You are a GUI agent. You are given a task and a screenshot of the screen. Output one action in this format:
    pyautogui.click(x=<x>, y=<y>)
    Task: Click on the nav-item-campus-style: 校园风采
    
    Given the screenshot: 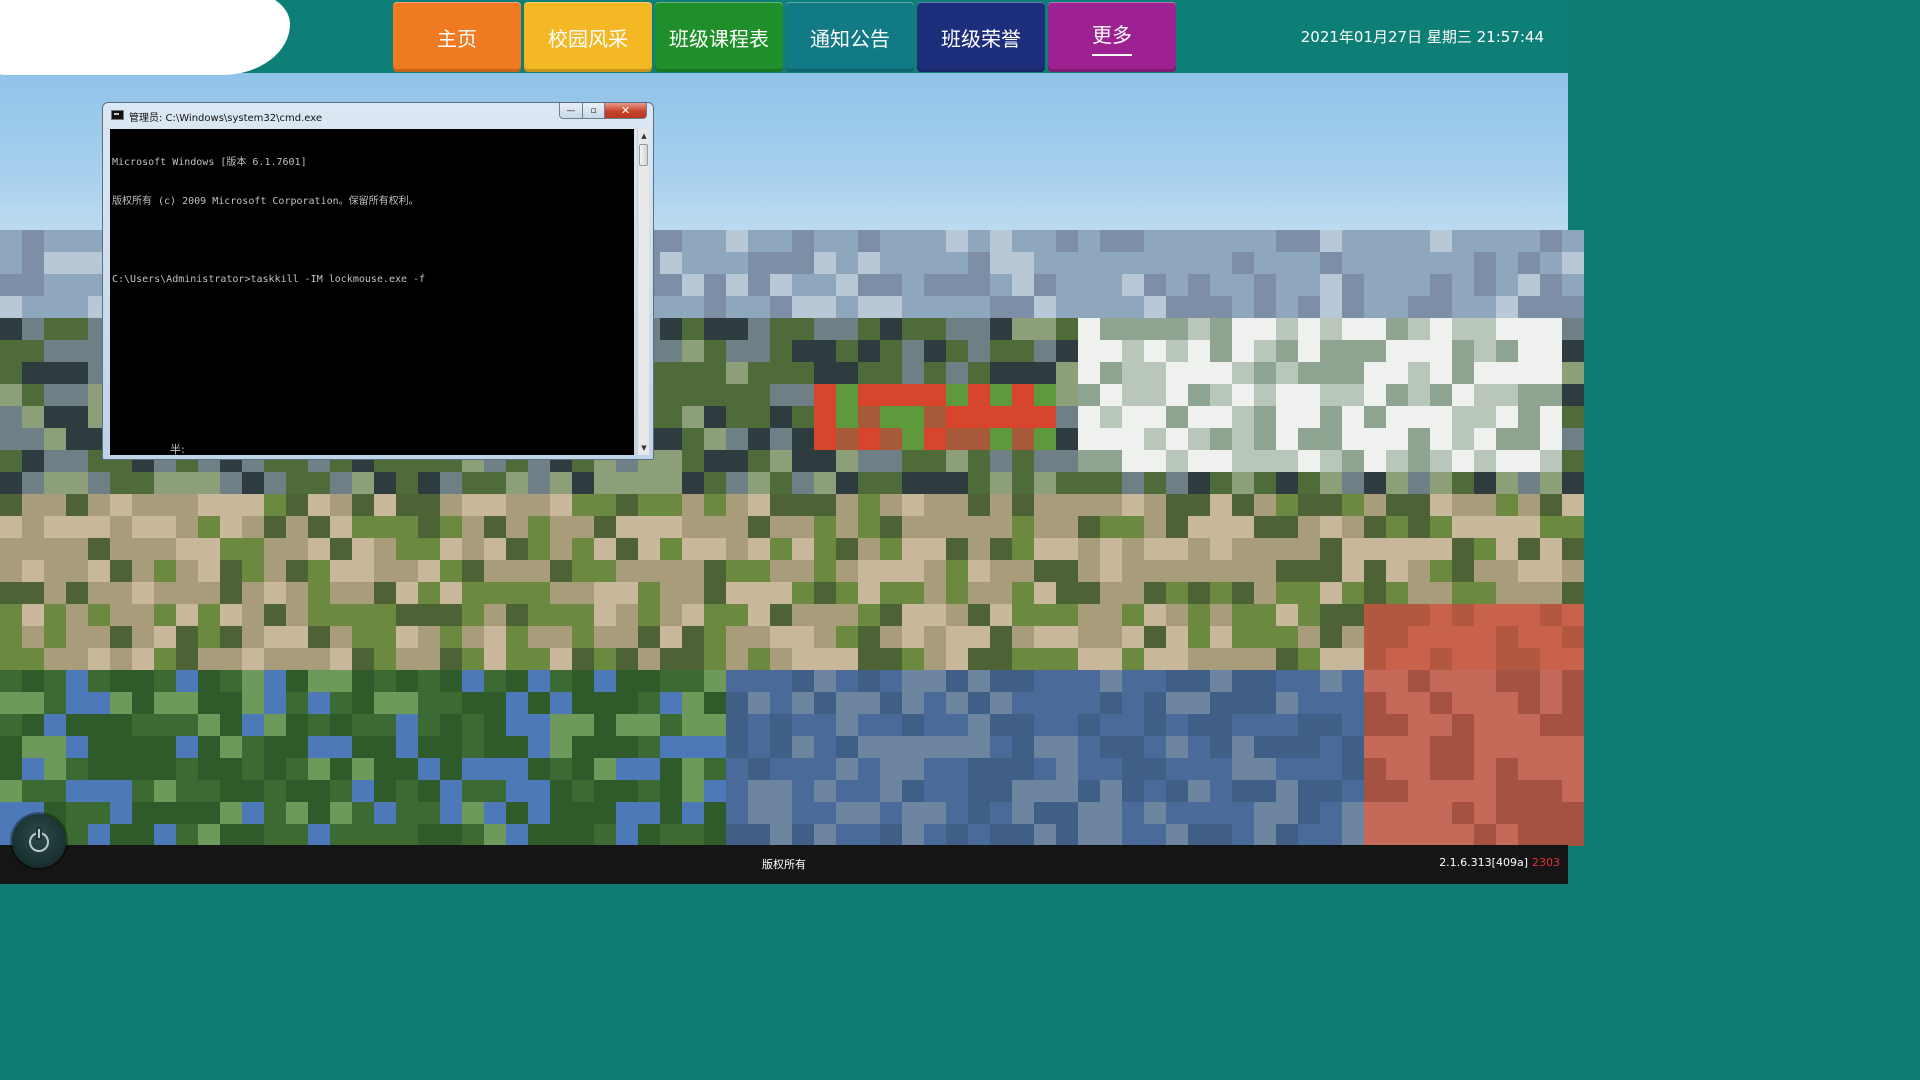 What is the action you would take?
    pyautogui.click(x=588, y=37)
    